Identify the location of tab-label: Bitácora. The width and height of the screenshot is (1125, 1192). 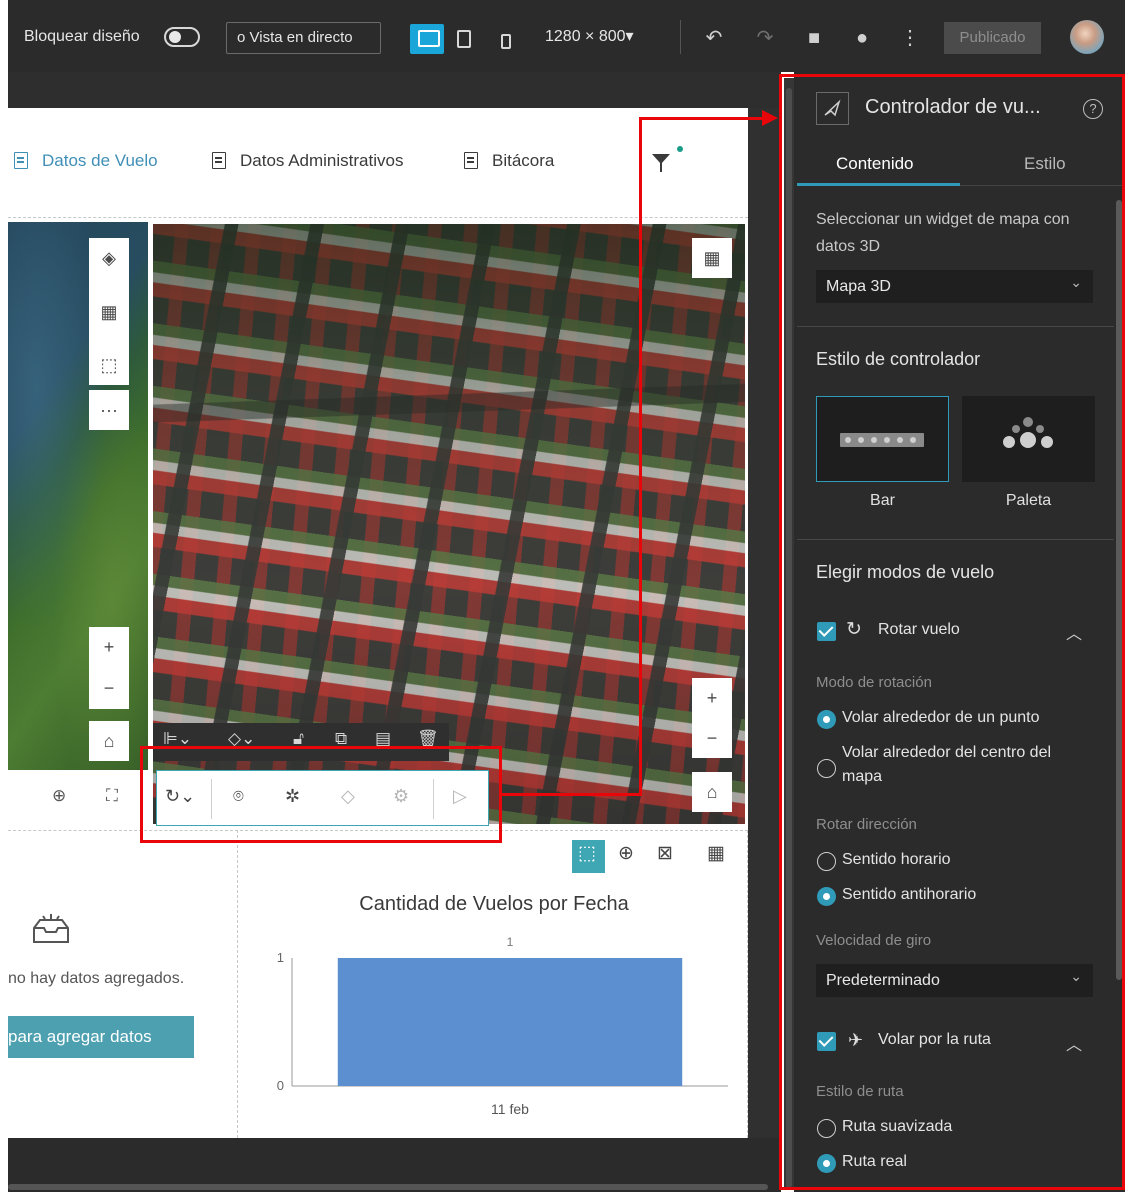
(523, 160).